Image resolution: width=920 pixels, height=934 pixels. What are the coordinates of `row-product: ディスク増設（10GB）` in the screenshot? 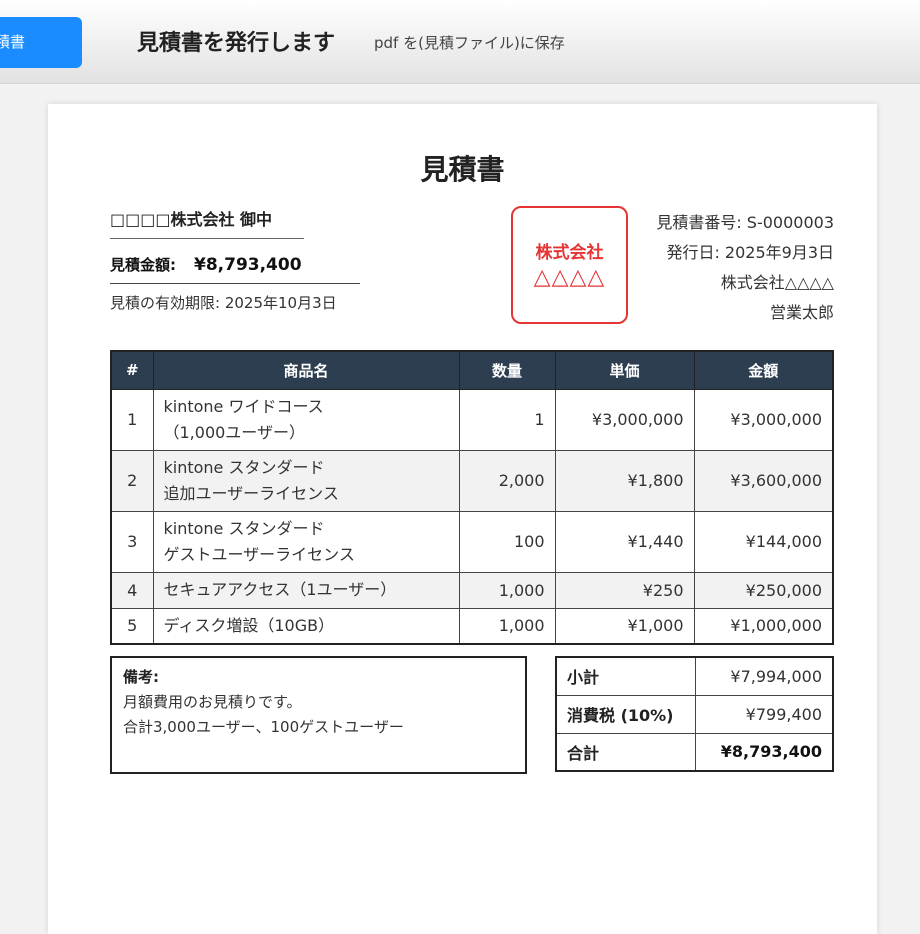 It's located at (306, 626).